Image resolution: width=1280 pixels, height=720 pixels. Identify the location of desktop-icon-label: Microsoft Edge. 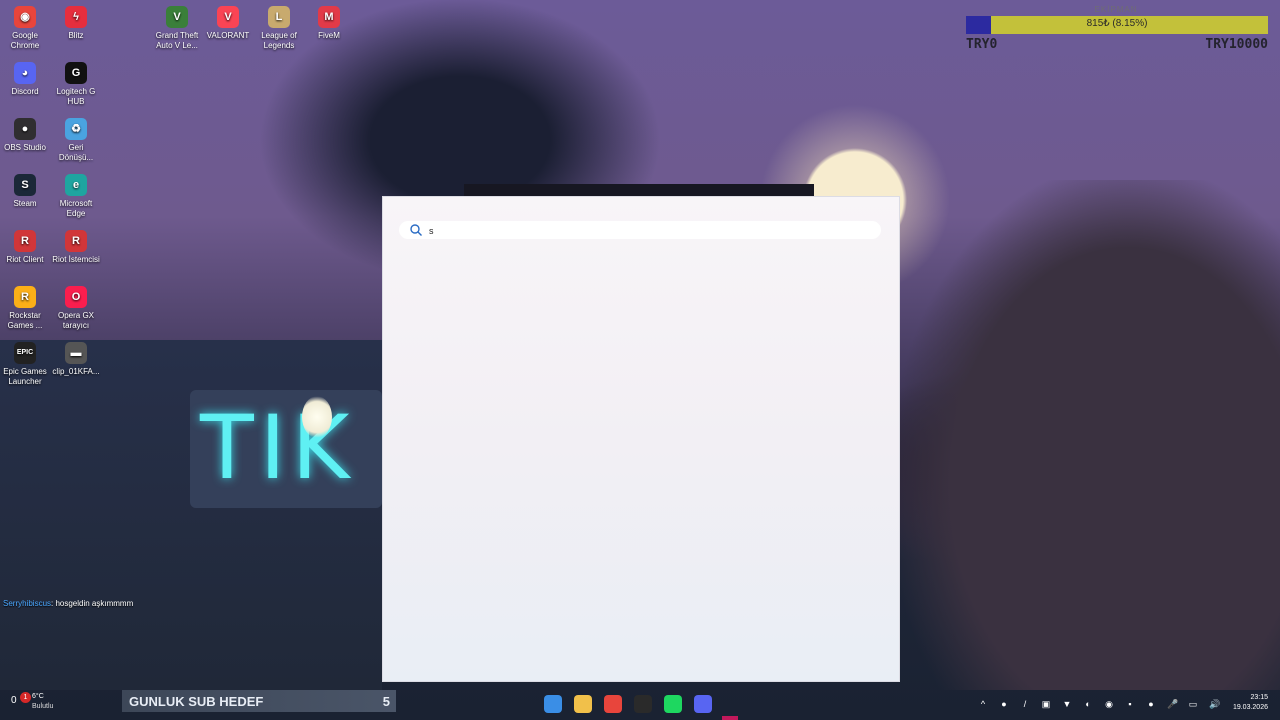
(76, 208).